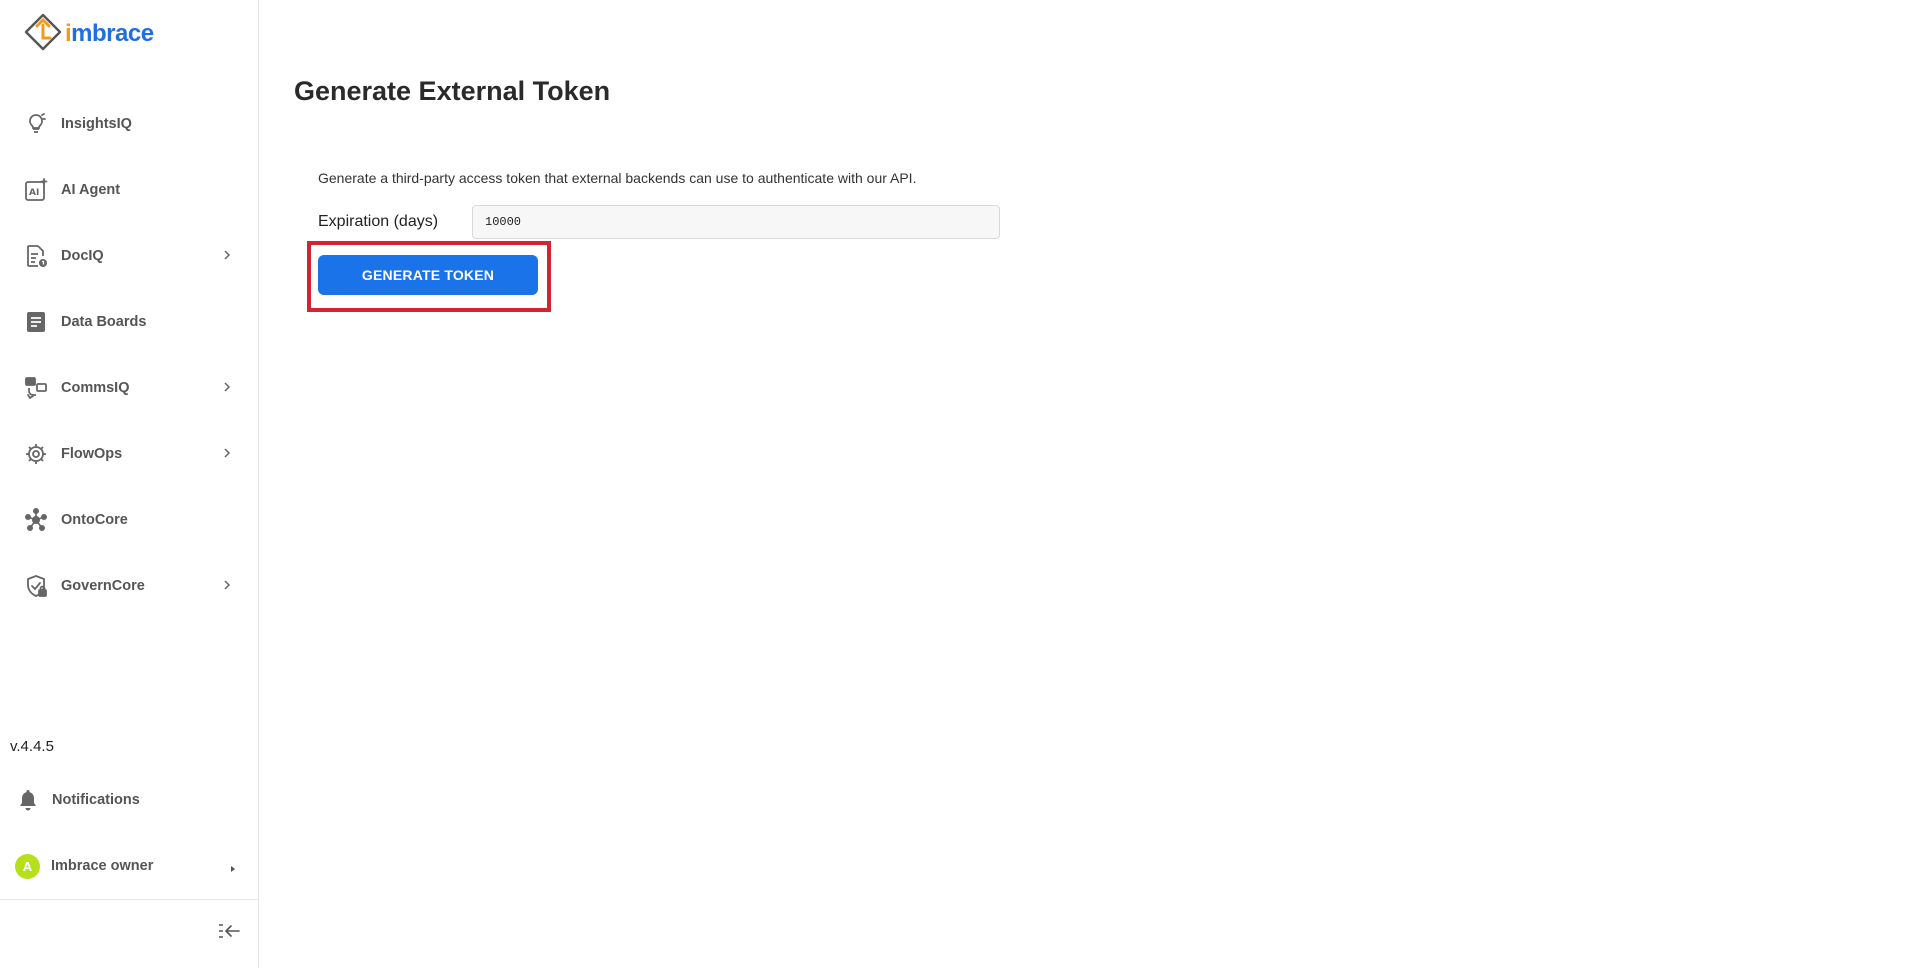 This screenshot has height=968, width=1922. Describe the element at coordinates (103, 586) in the screenshot. I see `sidebar-item-label: GovernCore` at that location.